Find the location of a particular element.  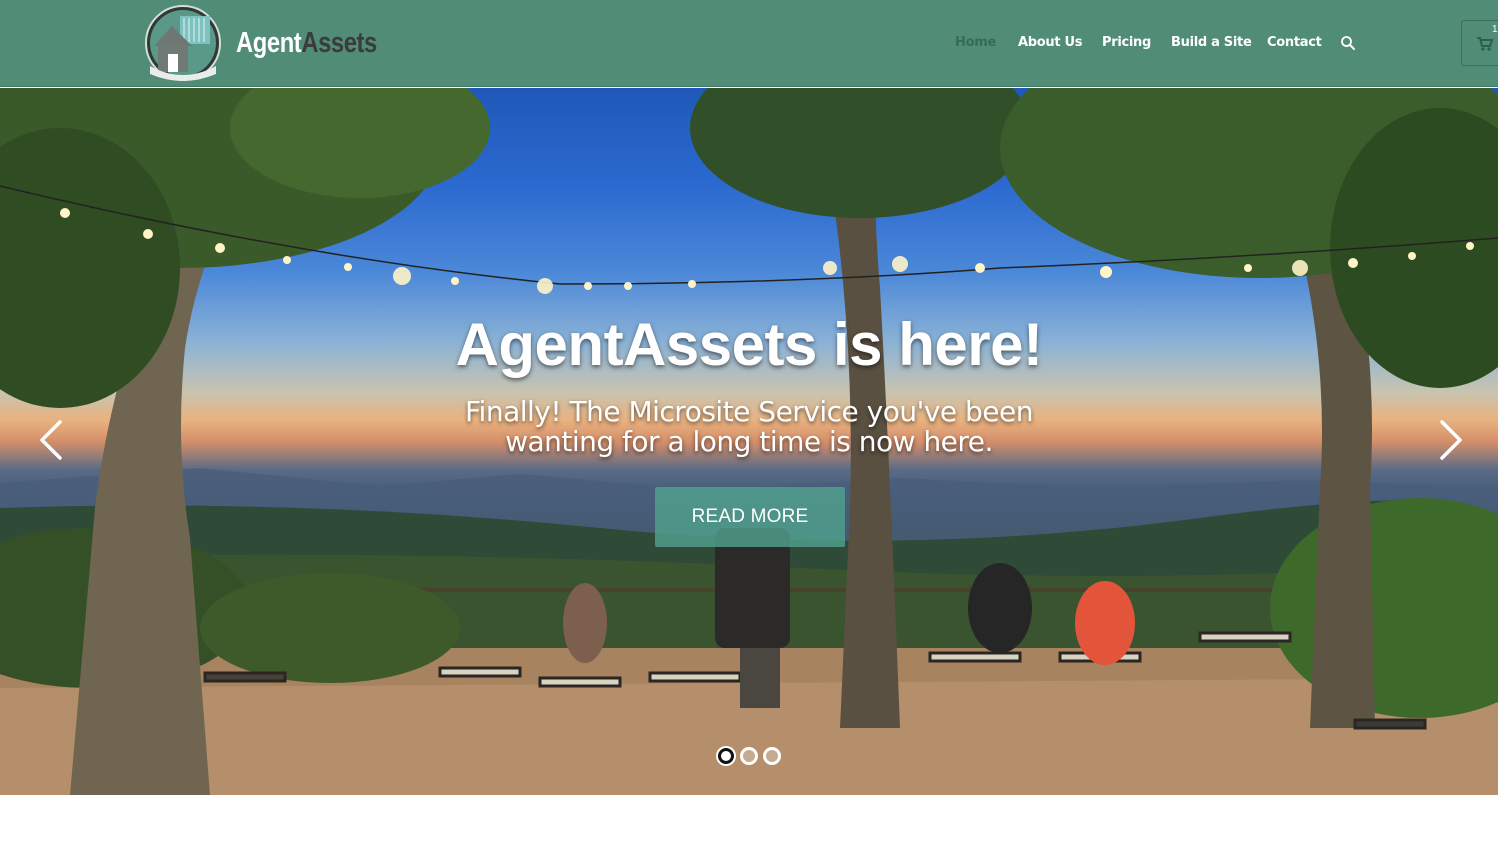

cart-icon is located at coordinates (1485, 44).